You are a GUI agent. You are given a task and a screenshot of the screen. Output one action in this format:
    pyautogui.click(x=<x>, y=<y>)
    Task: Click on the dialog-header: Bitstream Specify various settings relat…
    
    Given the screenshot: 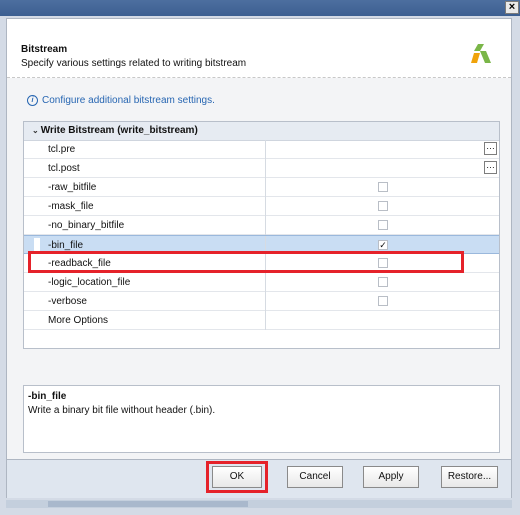 What is the action you would take?
    pyautogui.click(x=259, y=48)
    